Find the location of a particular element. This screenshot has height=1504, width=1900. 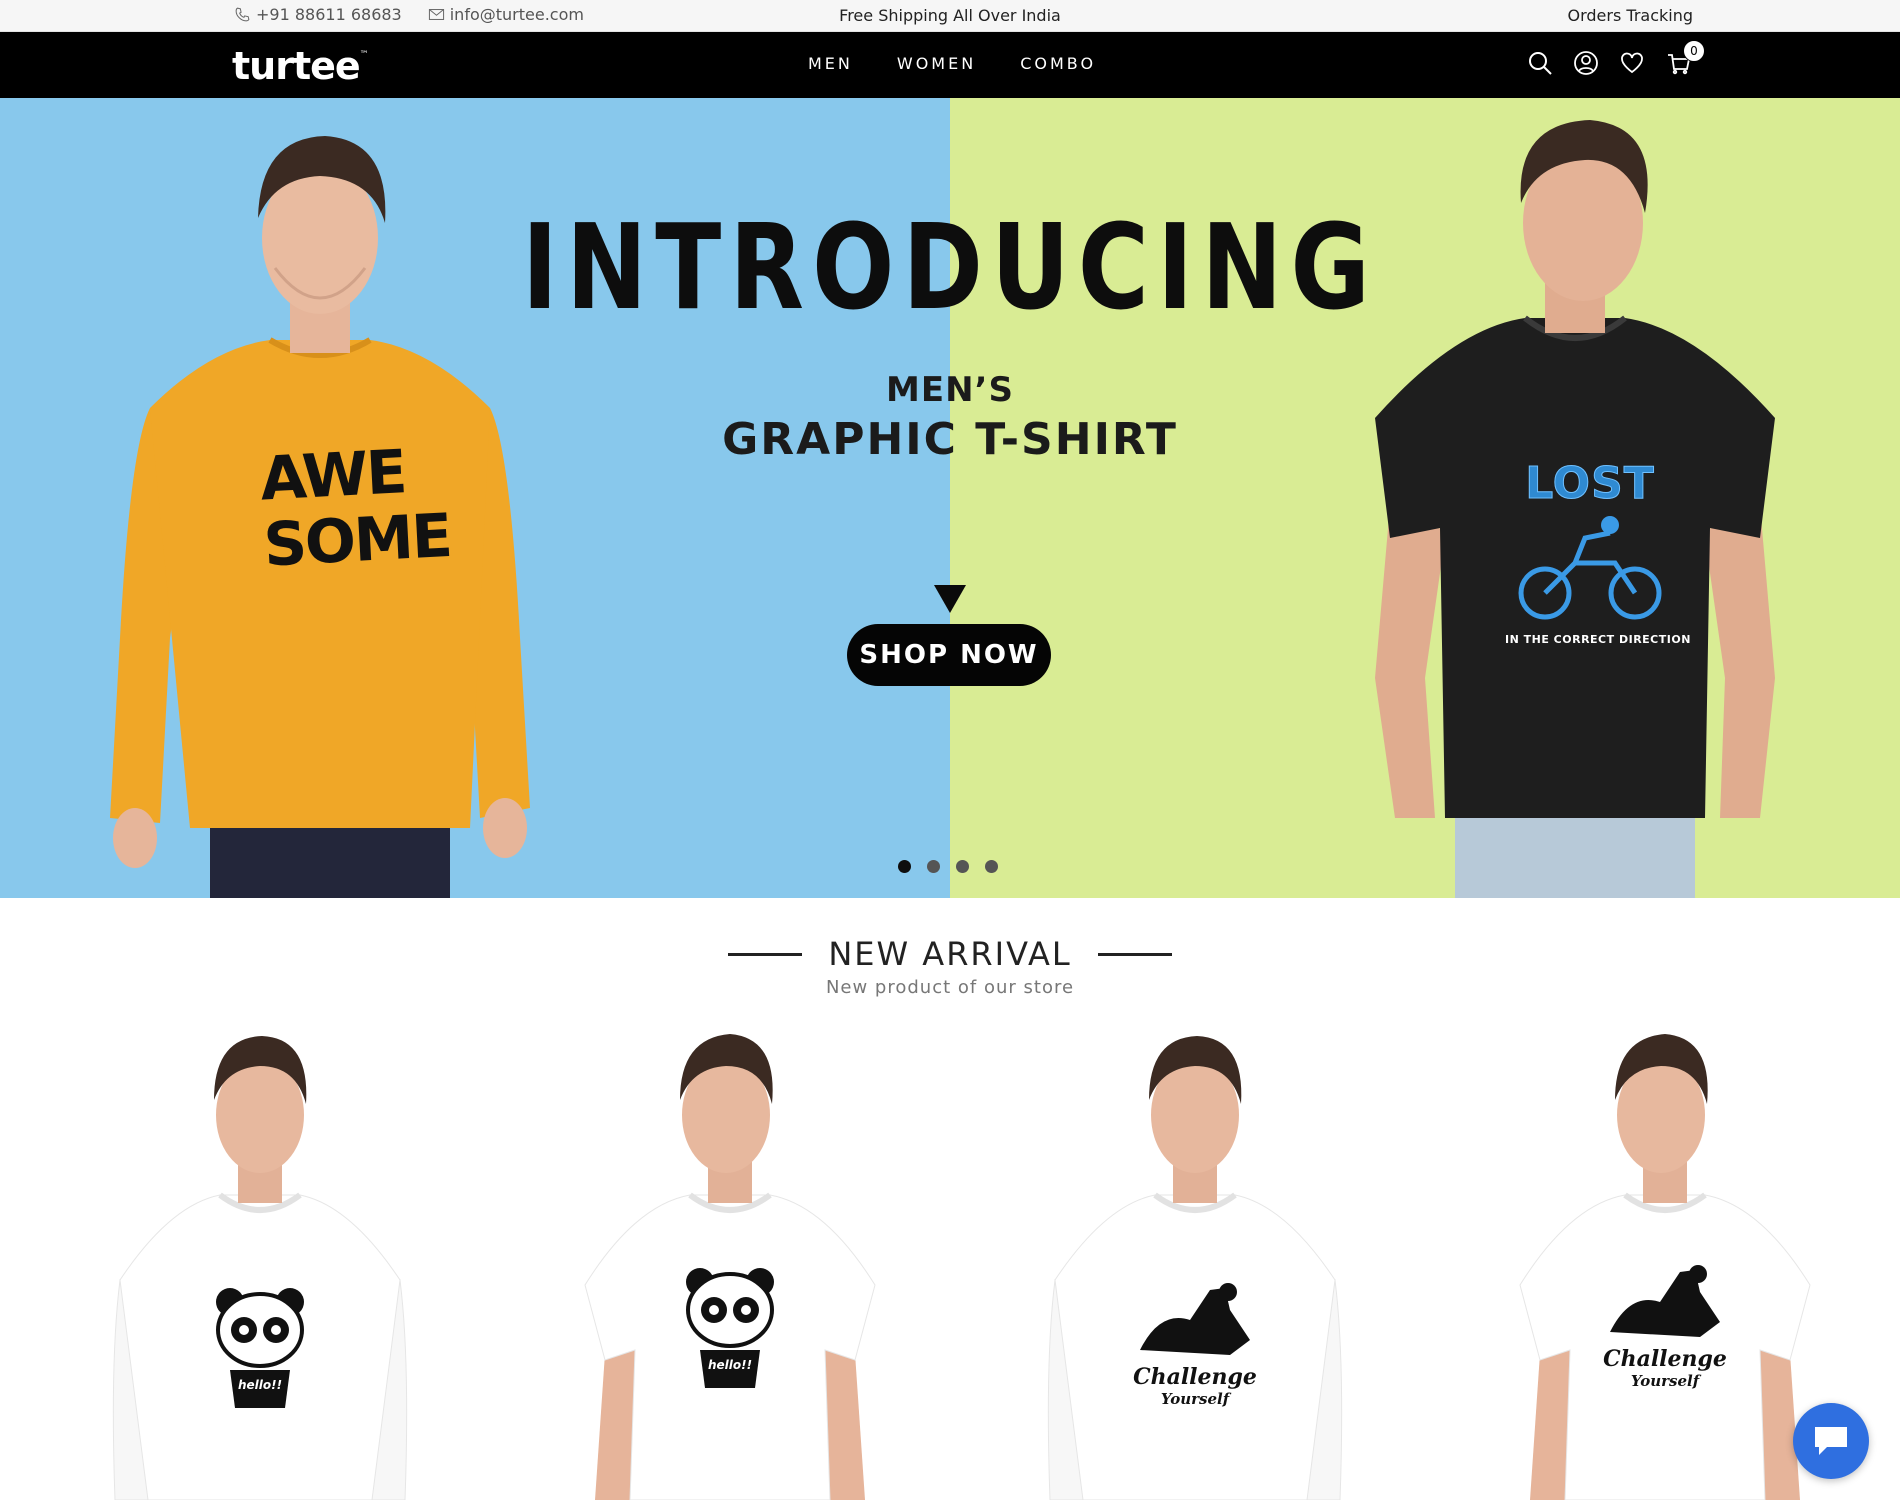

hero-subheadline-line1: MEN’S is located at coordinates (950, 390).